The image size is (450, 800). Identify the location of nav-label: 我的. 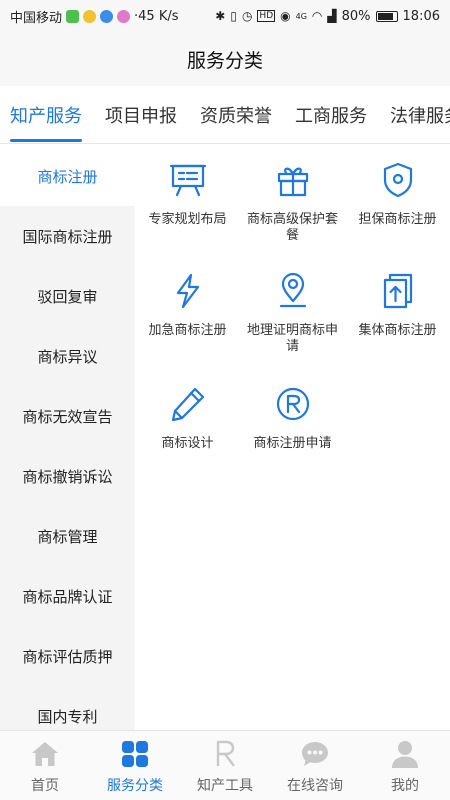
(405, 786).